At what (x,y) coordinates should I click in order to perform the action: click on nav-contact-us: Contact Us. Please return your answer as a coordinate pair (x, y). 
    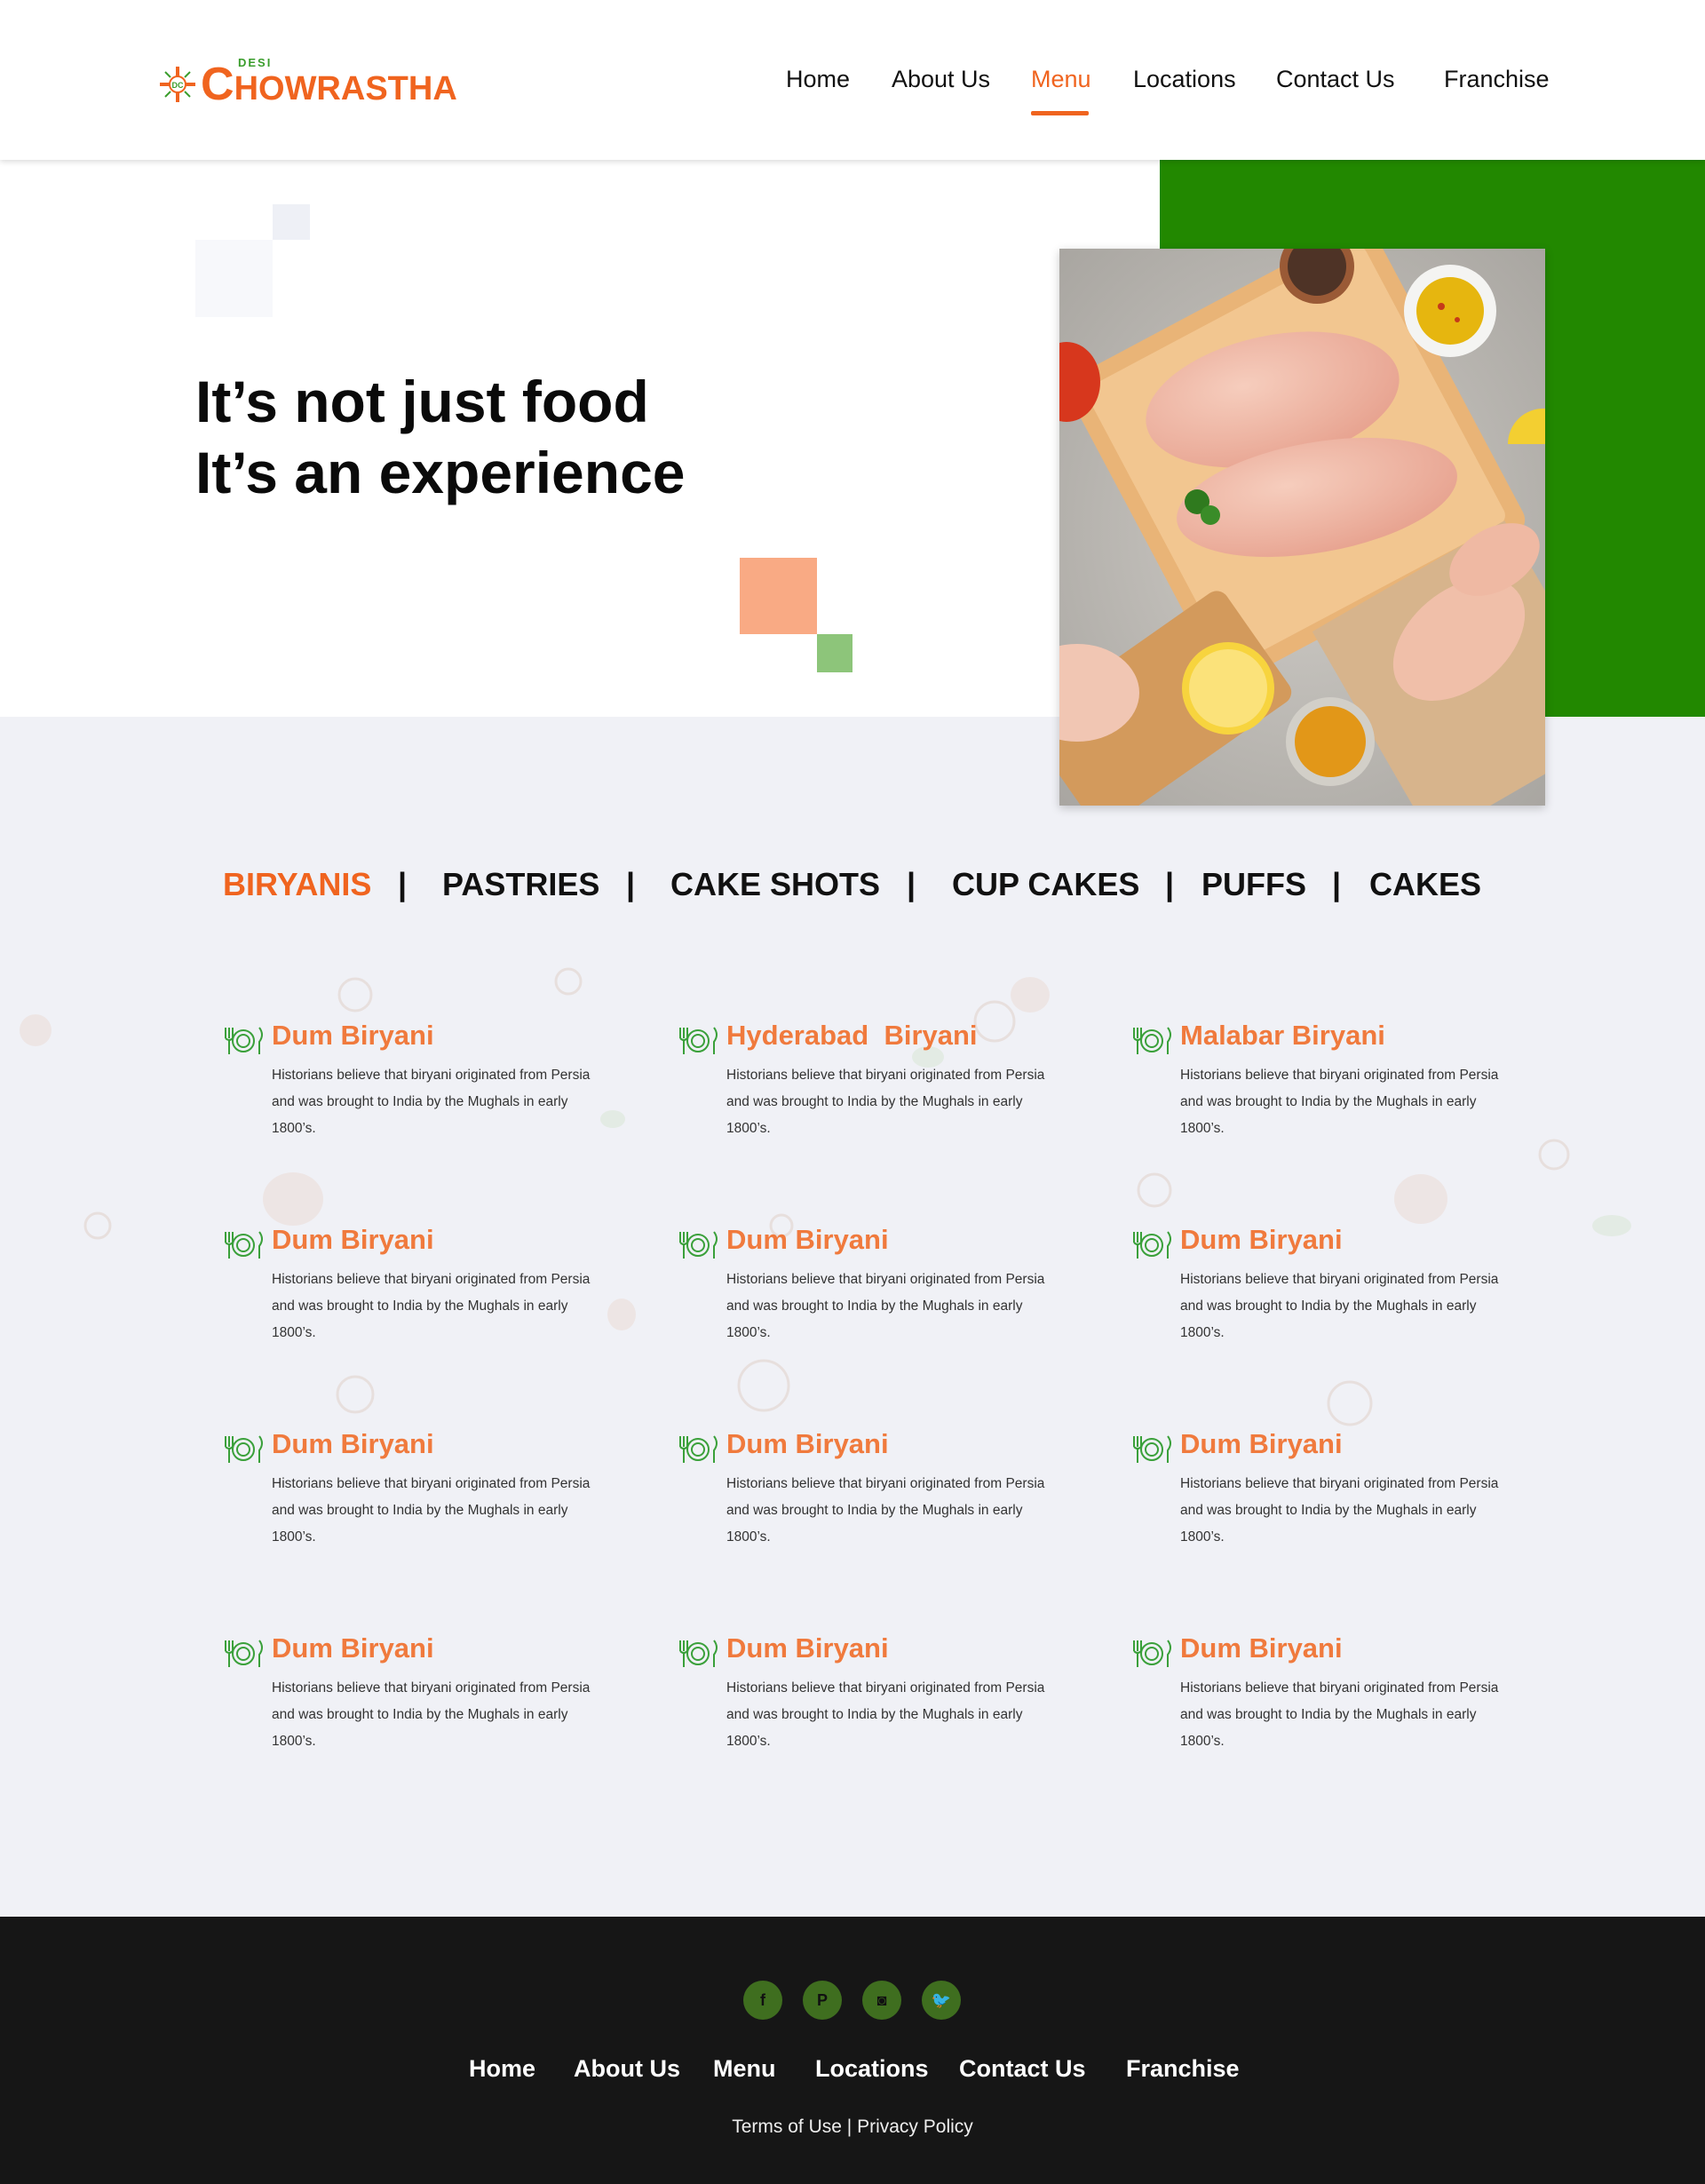
    Looking at the image, I should click on (1336, 79).